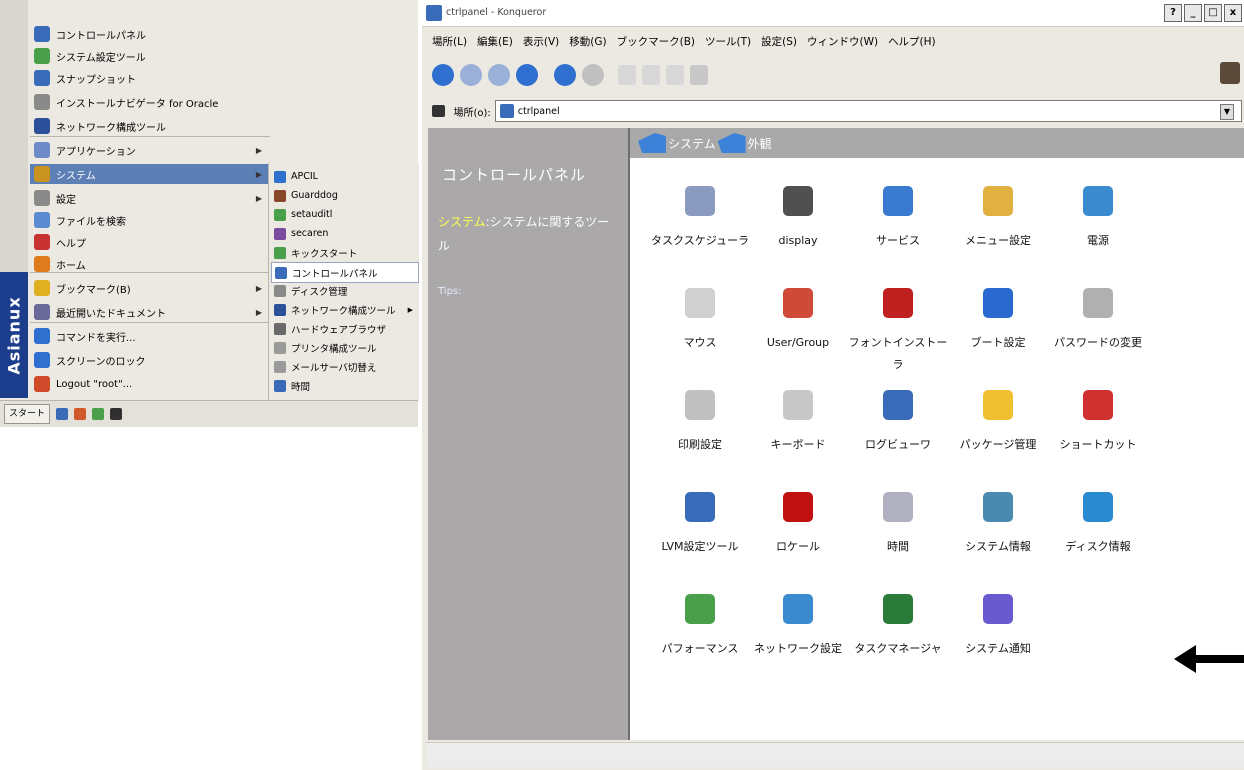 The width and height of the screenshot is (1244, 770). I want to click on control-panel-item: 印刷設定, so click(700, 423).